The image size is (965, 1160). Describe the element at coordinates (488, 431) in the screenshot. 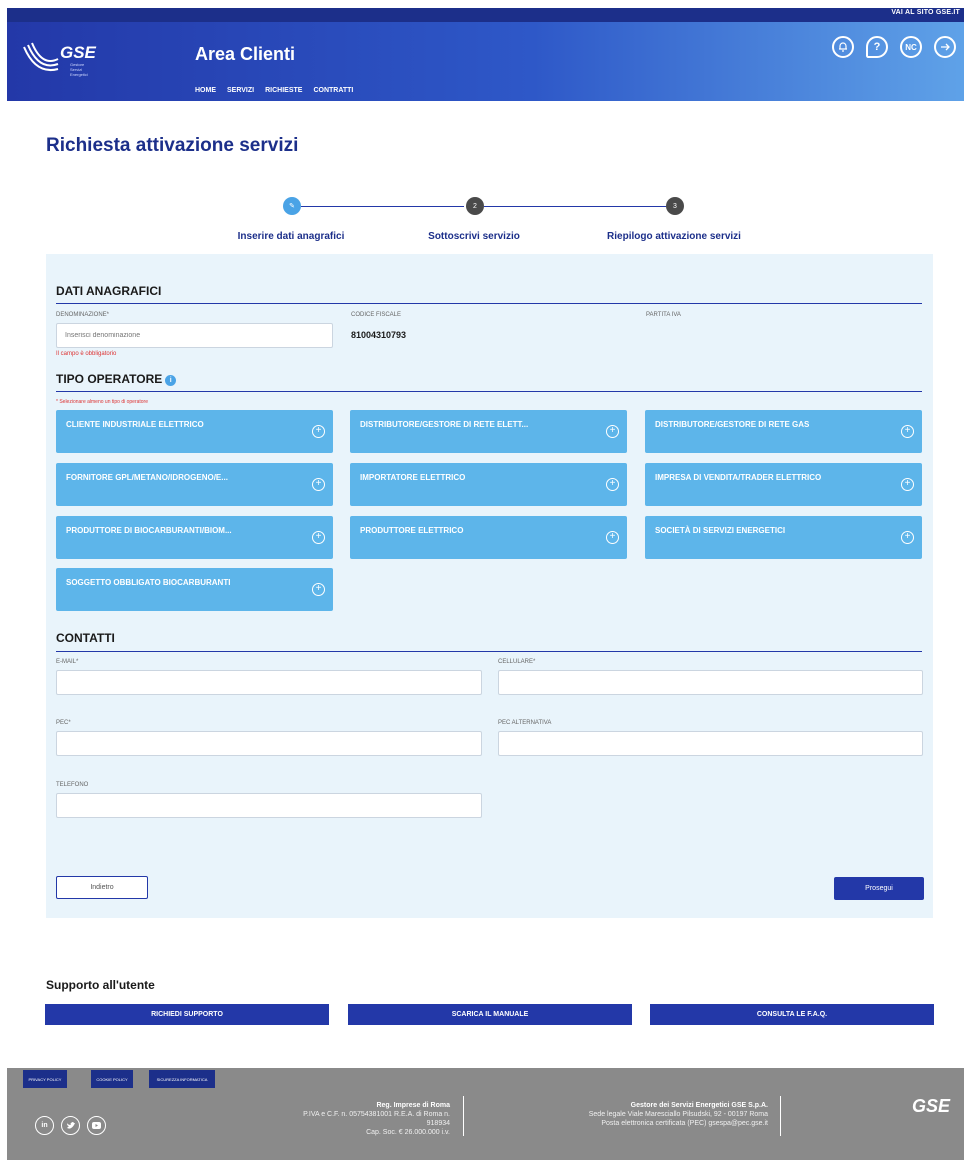

I see `operator-card: DISTRIBUTORE/GESTORE DI RETE ELETT... +` at that location.